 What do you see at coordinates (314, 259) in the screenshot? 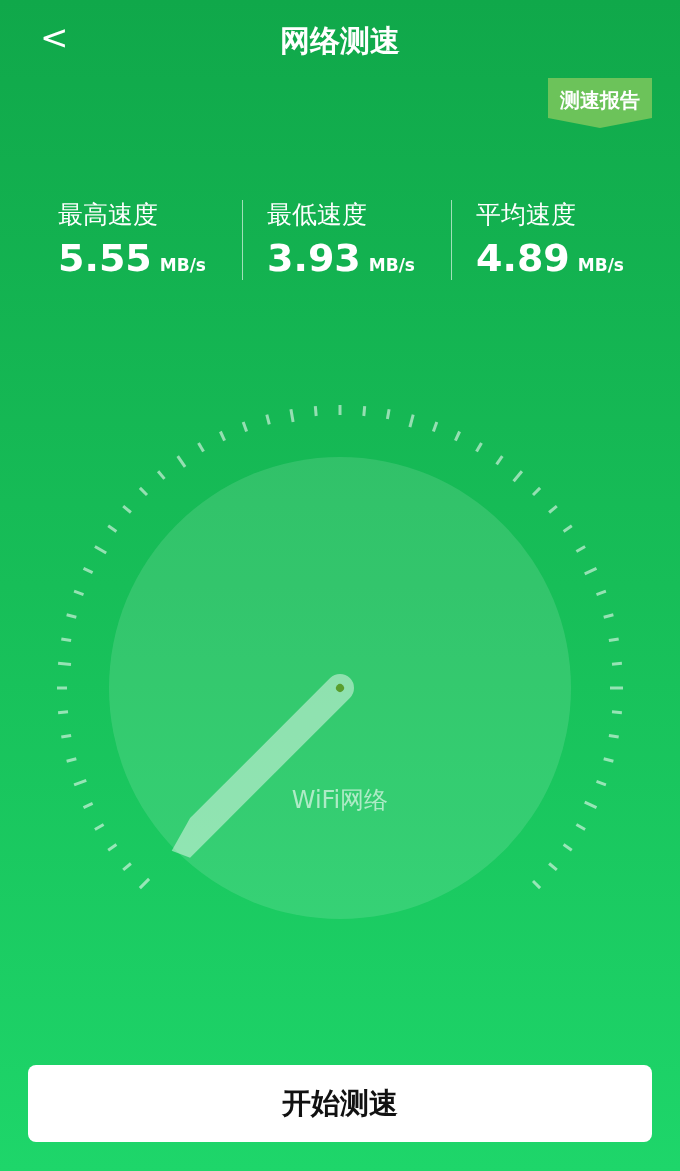
I see `speed-value: 3.93` at bounding box center [314, 259].